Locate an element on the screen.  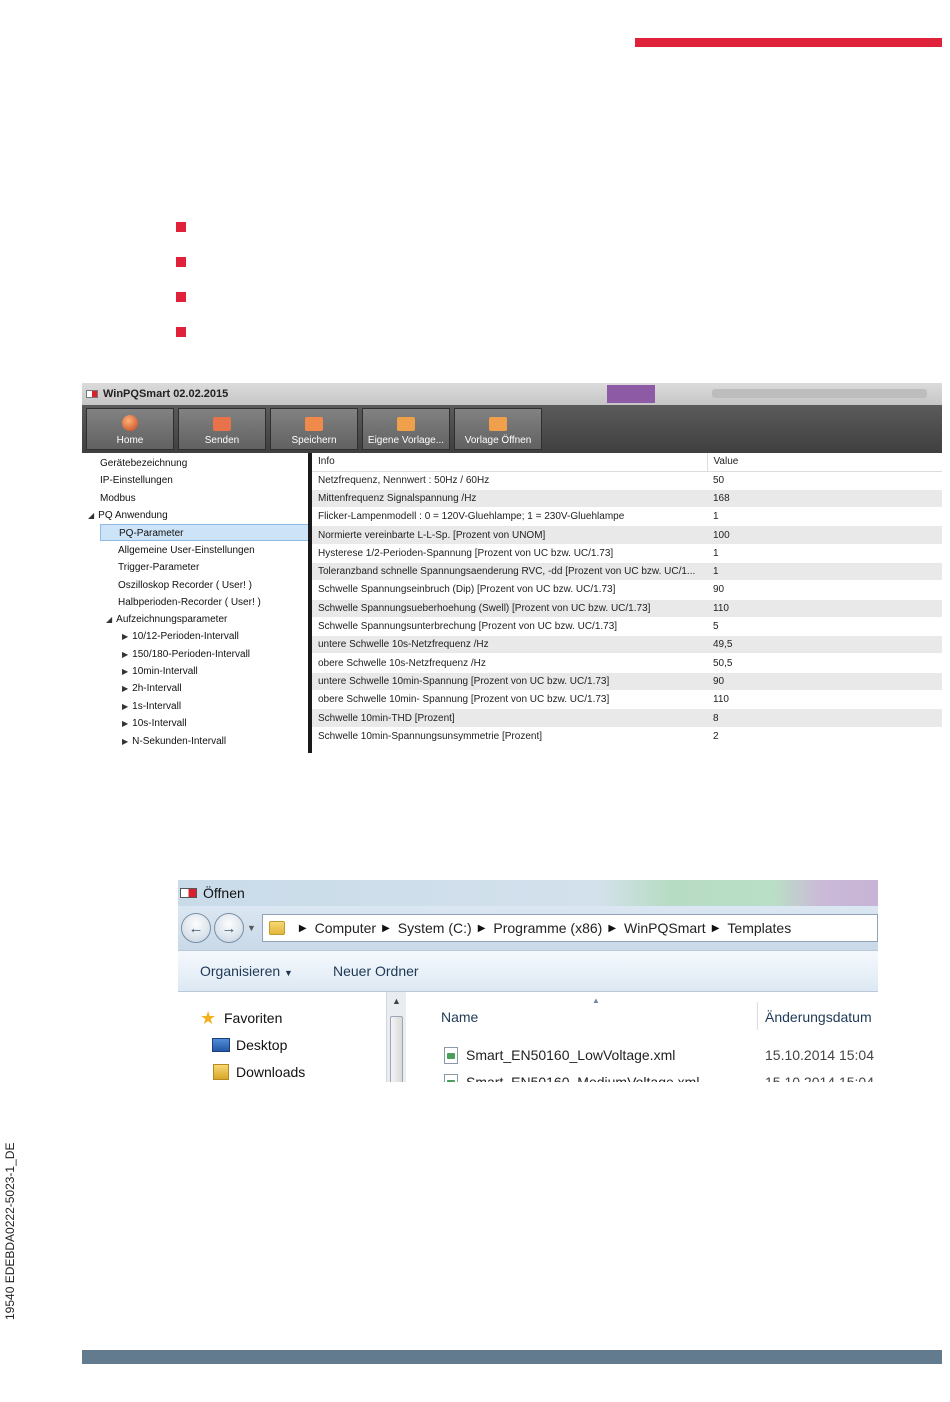
tree-item-trigger-parameters: Trigger-Parameter is located at coordinates (158, 567).